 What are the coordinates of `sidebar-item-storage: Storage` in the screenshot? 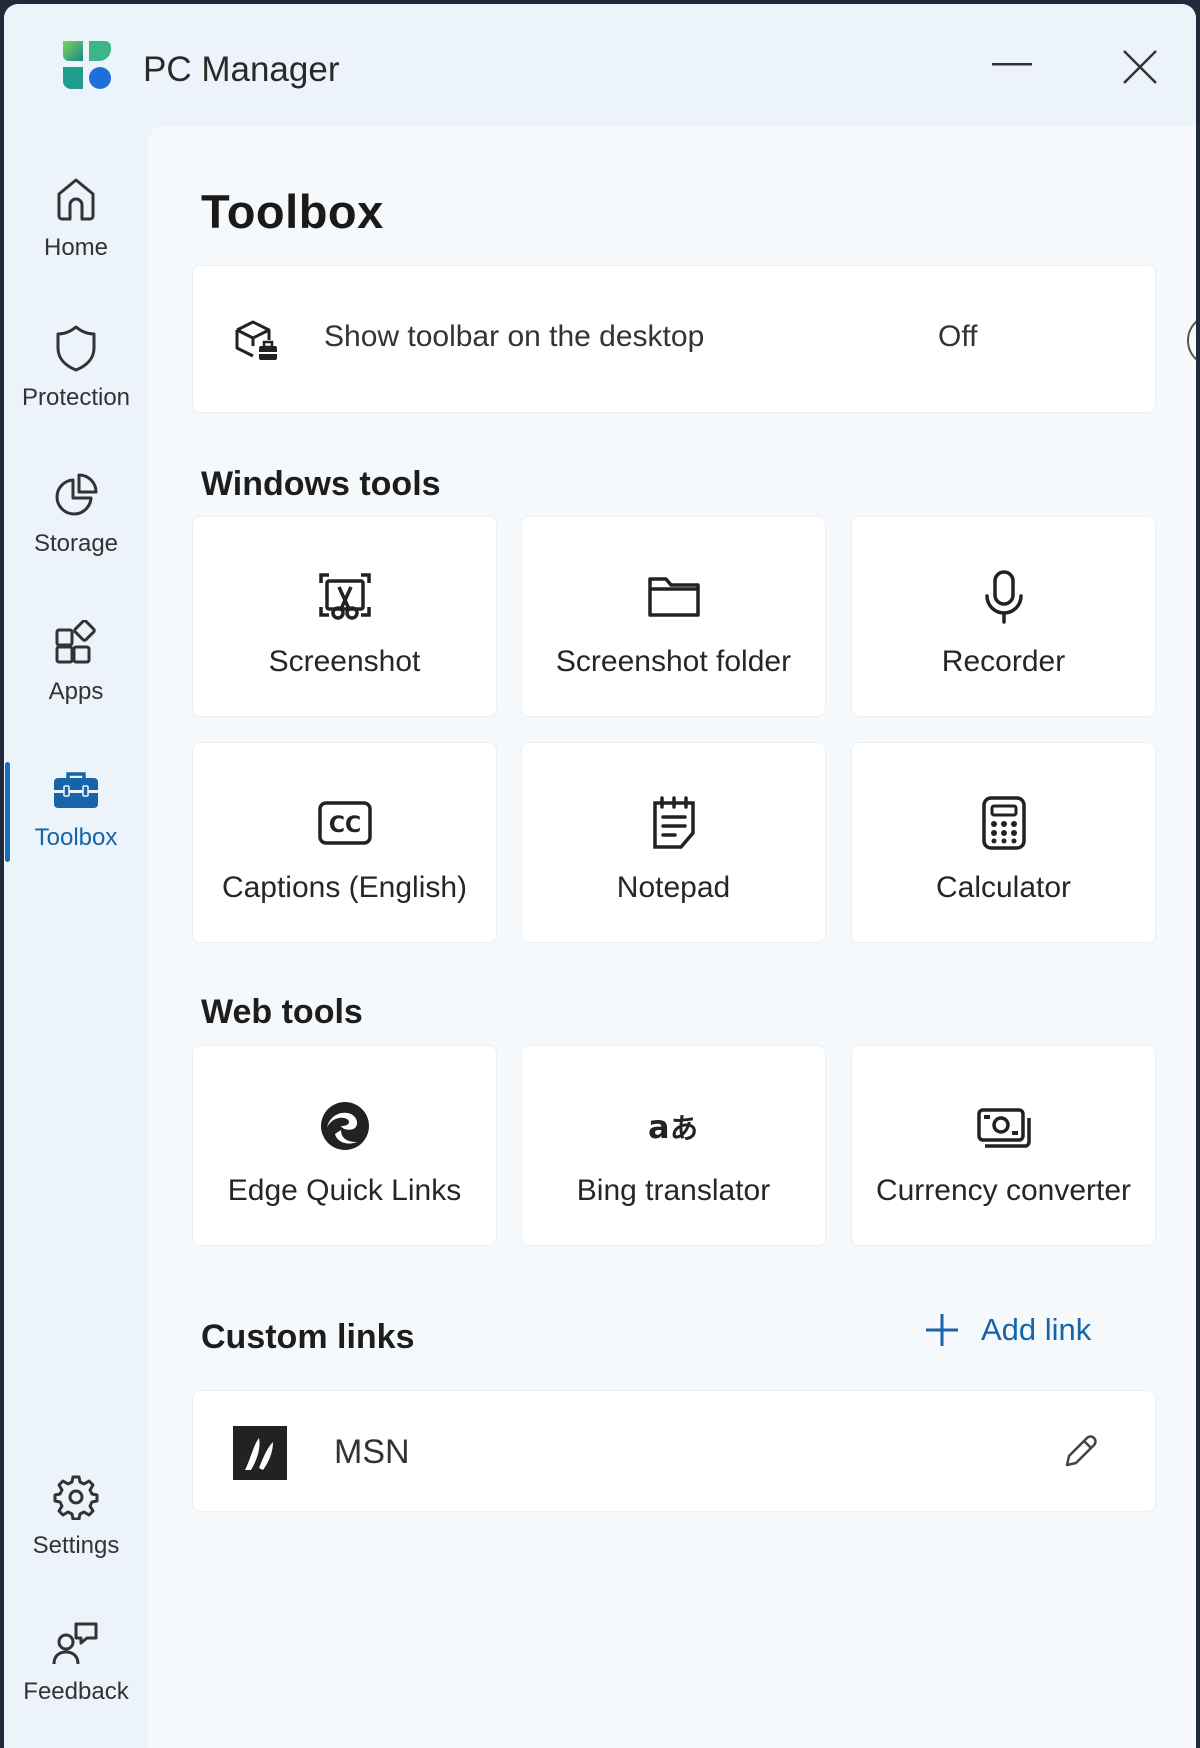 It's located at (76, 515).